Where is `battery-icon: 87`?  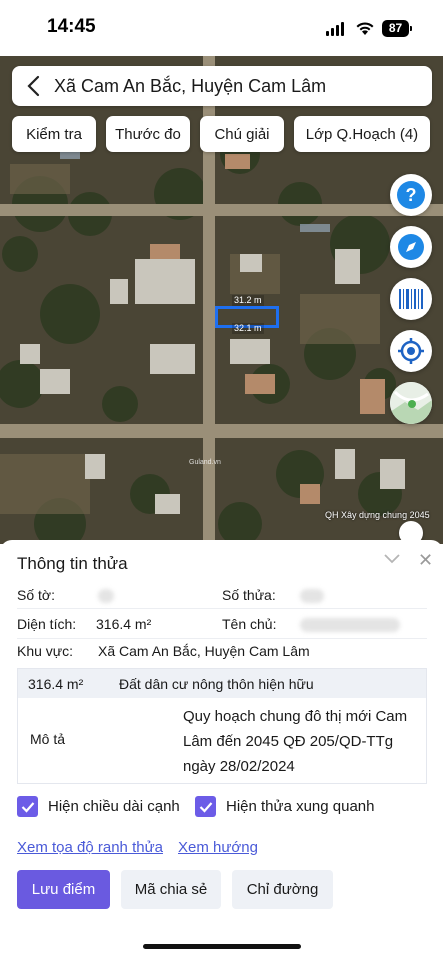
battery-icon: 87 is located at coordinates (397, 28).